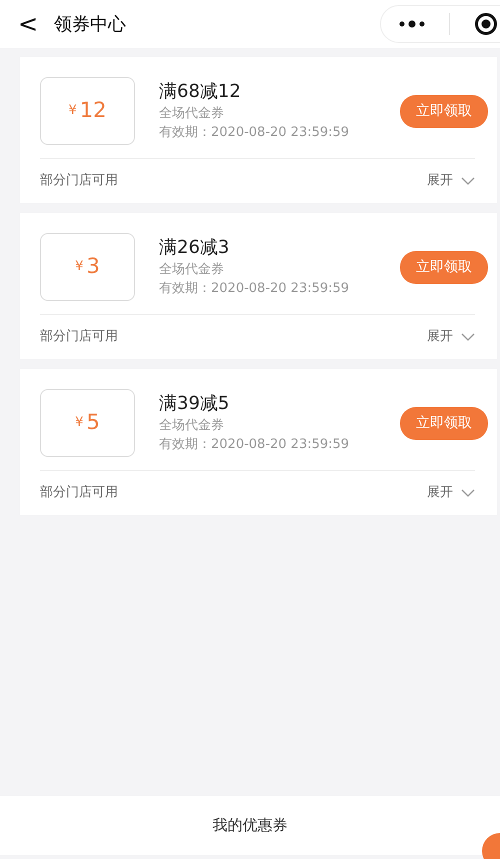 The width and height of the screenshot is (500, 859). What do you see at coordinates (93, 422) in the screenshot?
I see `coupon-amount: 5` at bounding box center [93, 422].